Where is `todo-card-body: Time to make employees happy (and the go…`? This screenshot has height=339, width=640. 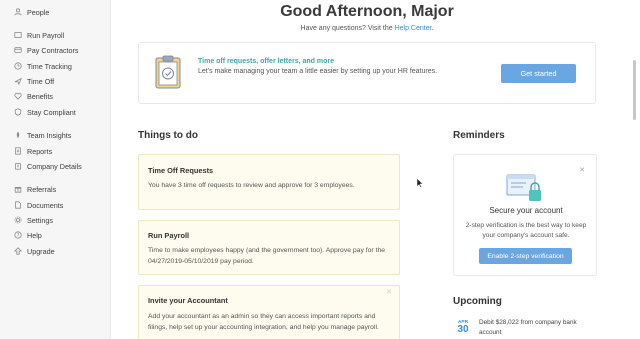 todo-card-body: Time to make employees happy (and the go… is located at coordinates (267, 256).